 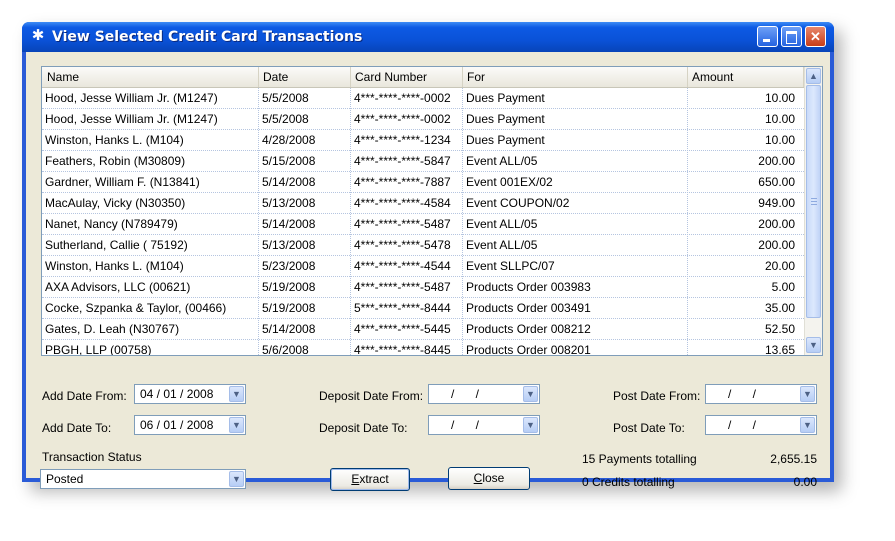 What do you see at coordinates (402, 161) in the screenshot?
I see `cell-card-number: 4***-****-****-5847` at bounding box center [402, 161].